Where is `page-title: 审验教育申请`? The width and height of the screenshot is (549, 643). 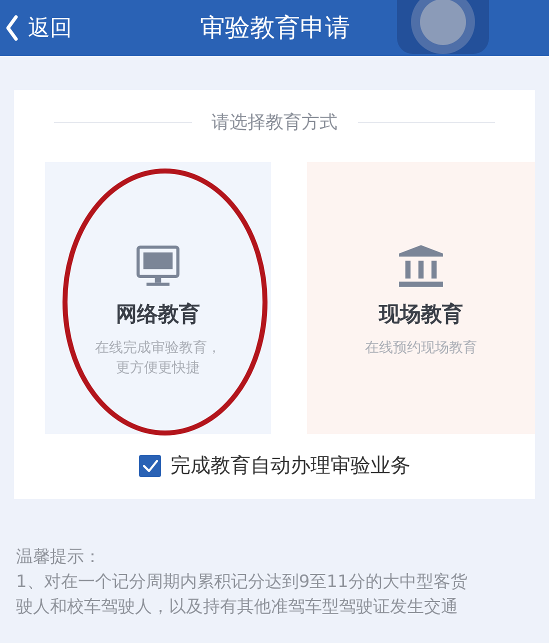 page-title: 审验教育申请 is located at coordinates (275, 28).